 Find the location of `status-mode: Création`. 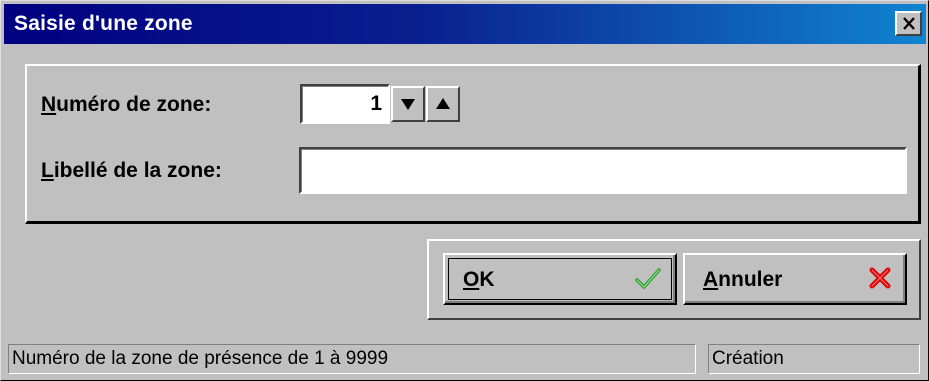

status-mode: Création is located at coordinates (814, 359).